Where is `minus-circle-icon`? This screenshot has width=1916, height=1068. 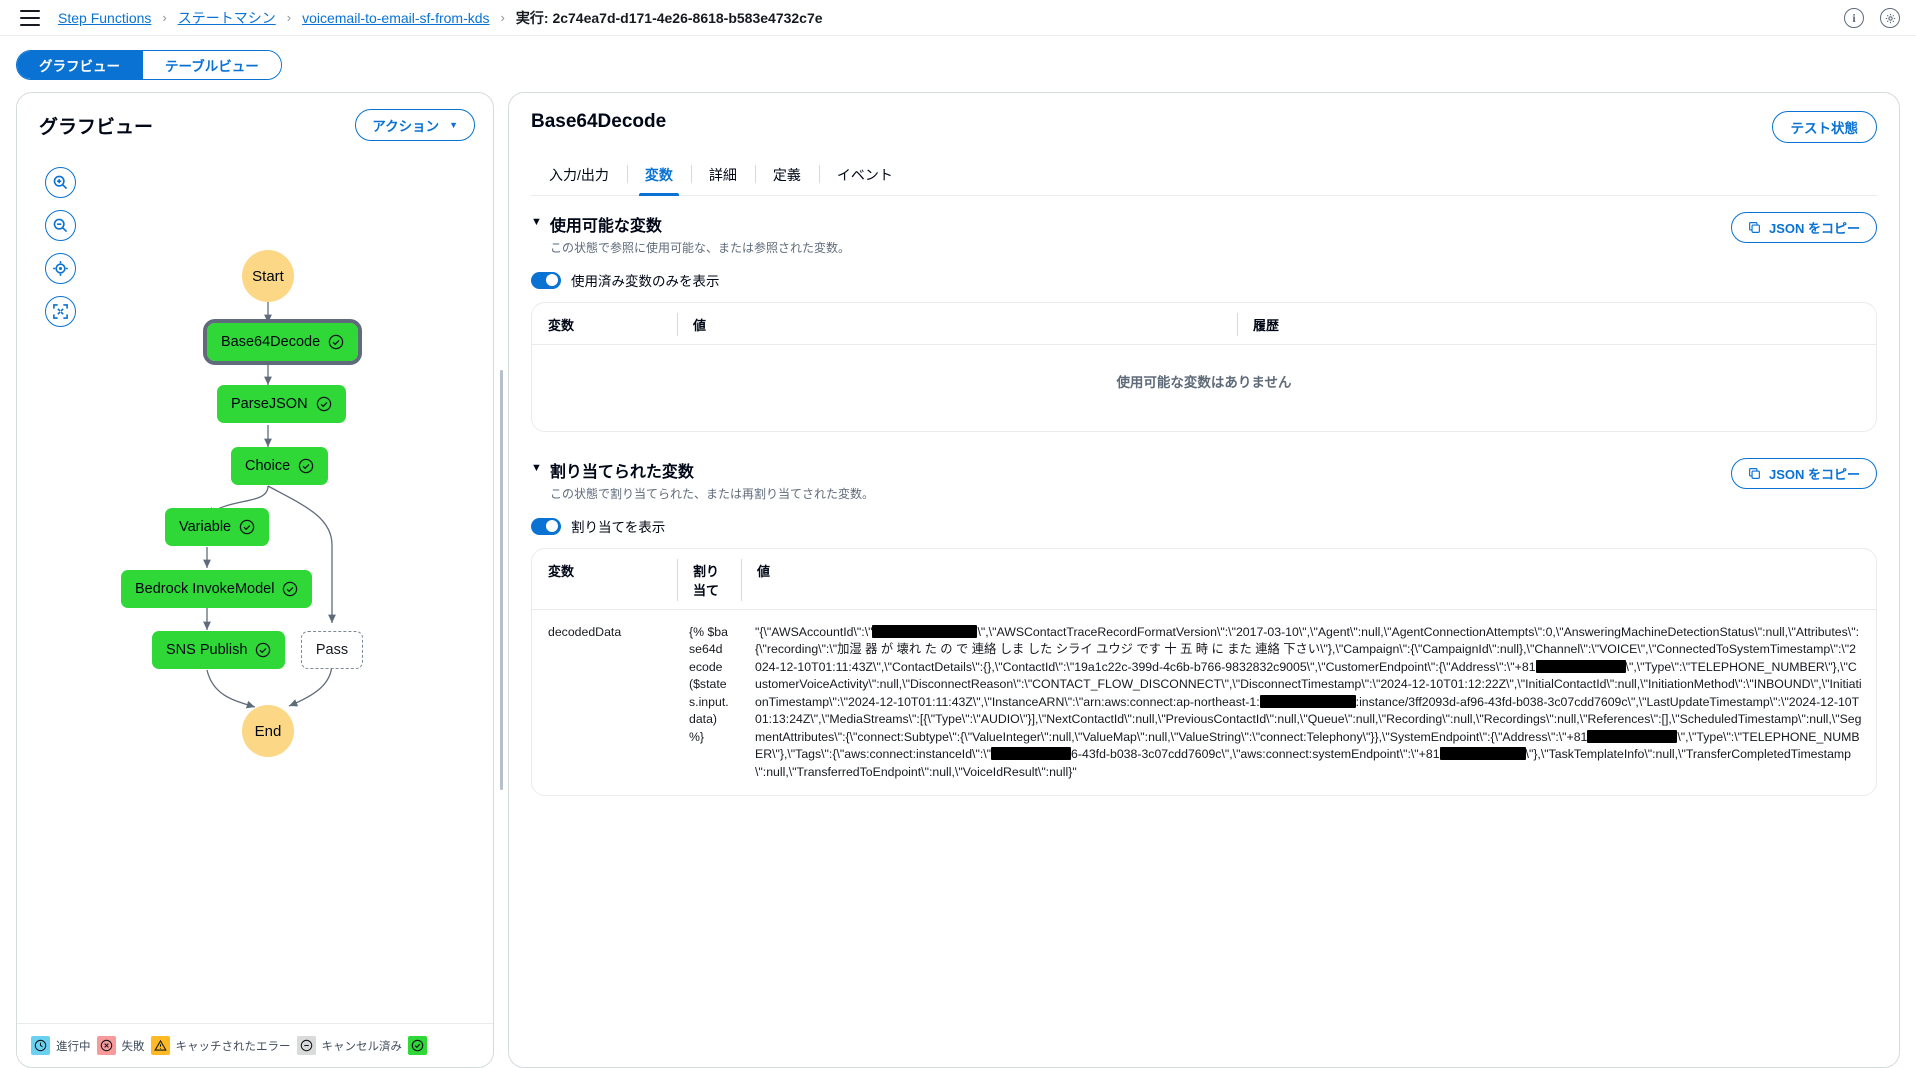
minus-circle-icon is located at coordinates (306, 1045).